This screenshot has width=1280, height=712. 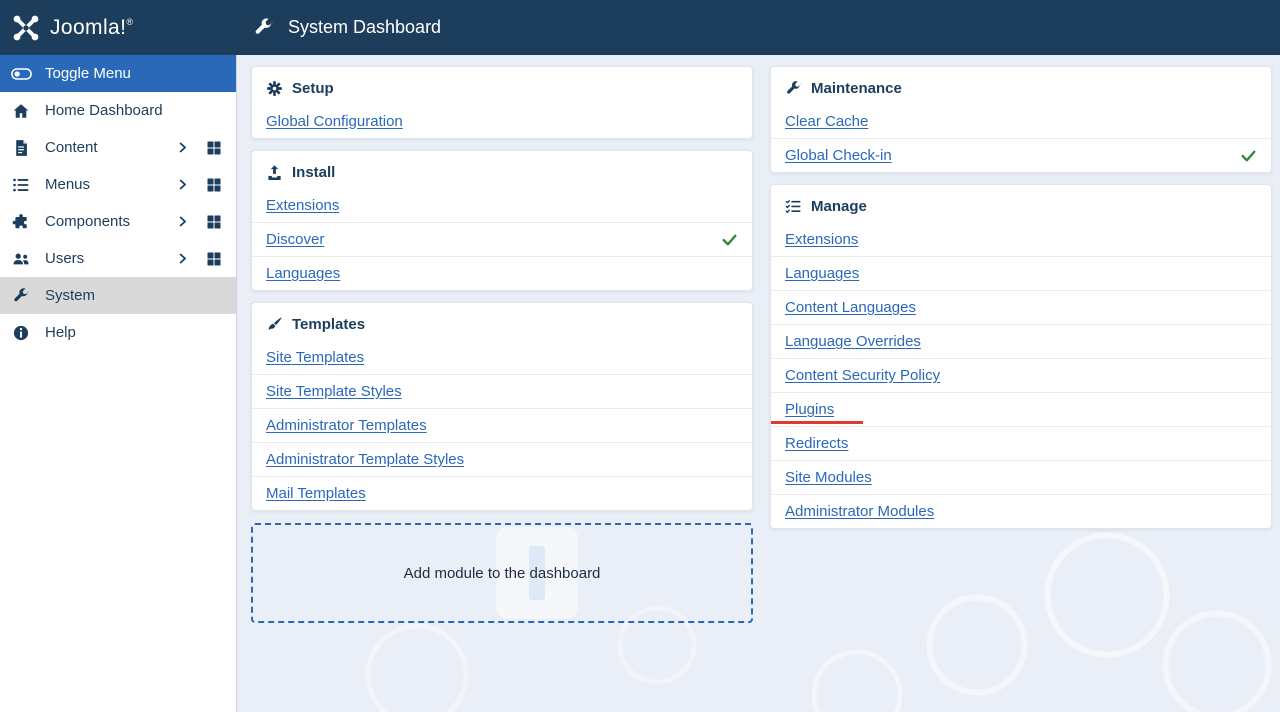 I want to click on top-bar: Joomla!® System Dashboard, so click(x=640, y=27).